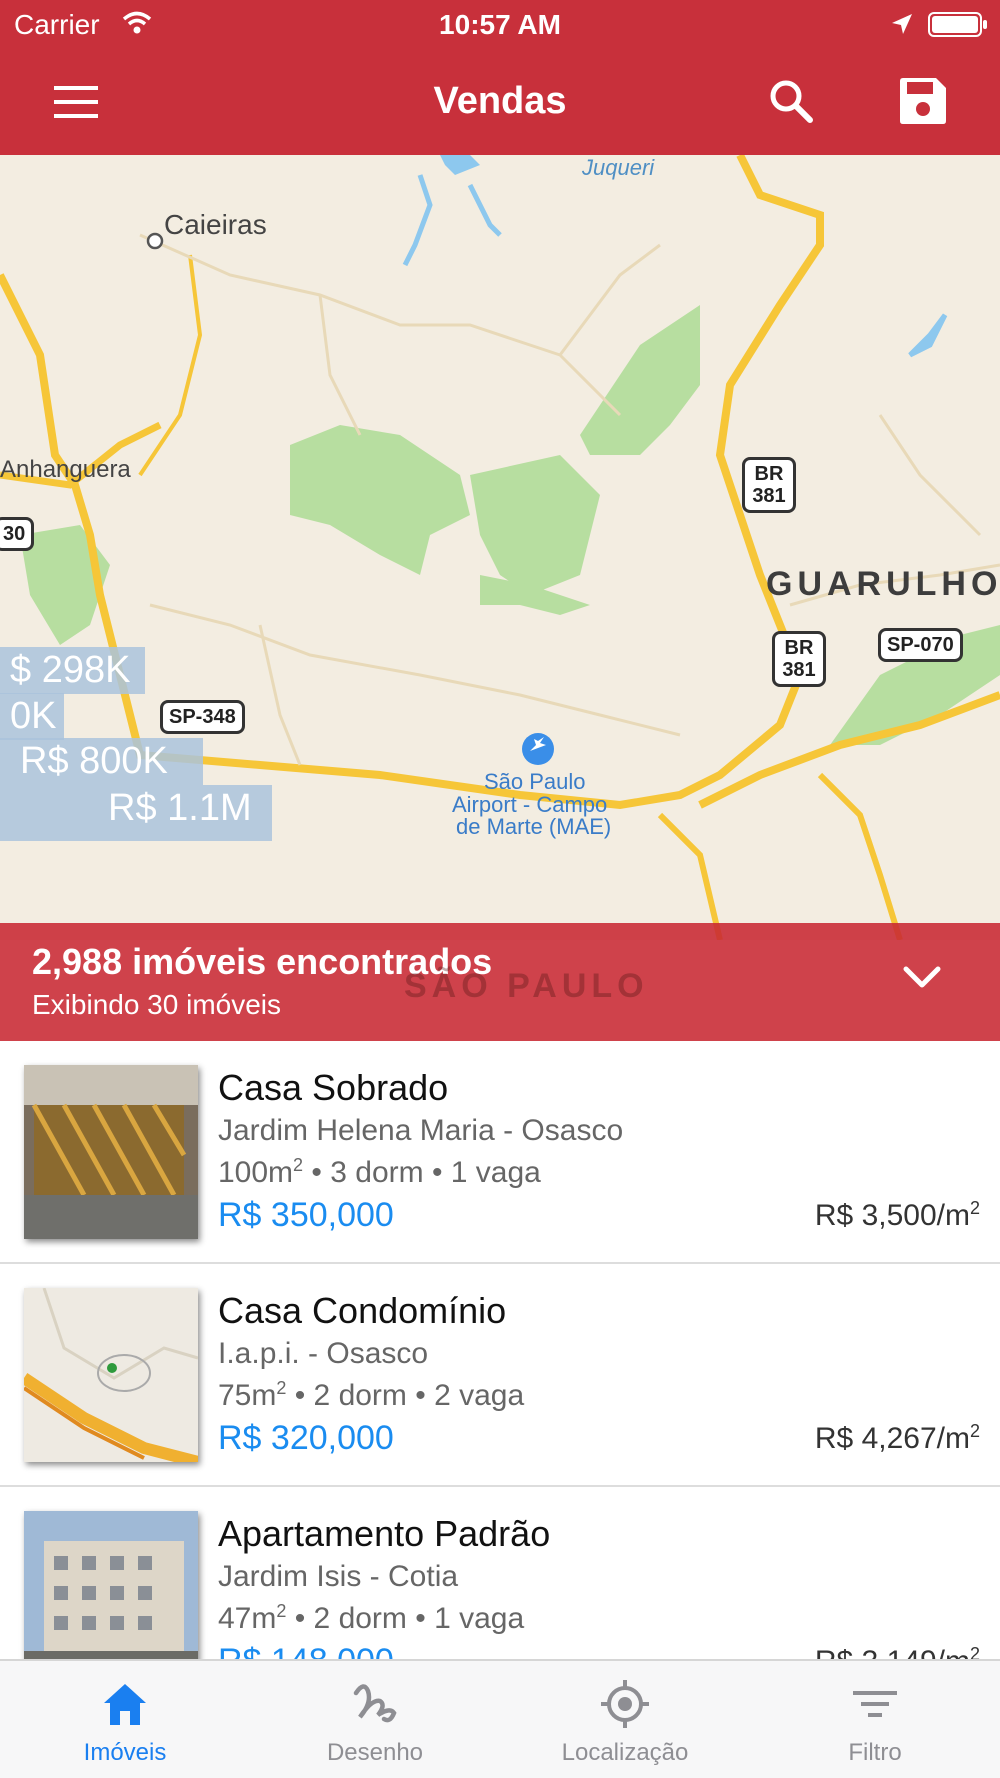  I want to click on tab-filtro: Filtro, so click(875, 1719).